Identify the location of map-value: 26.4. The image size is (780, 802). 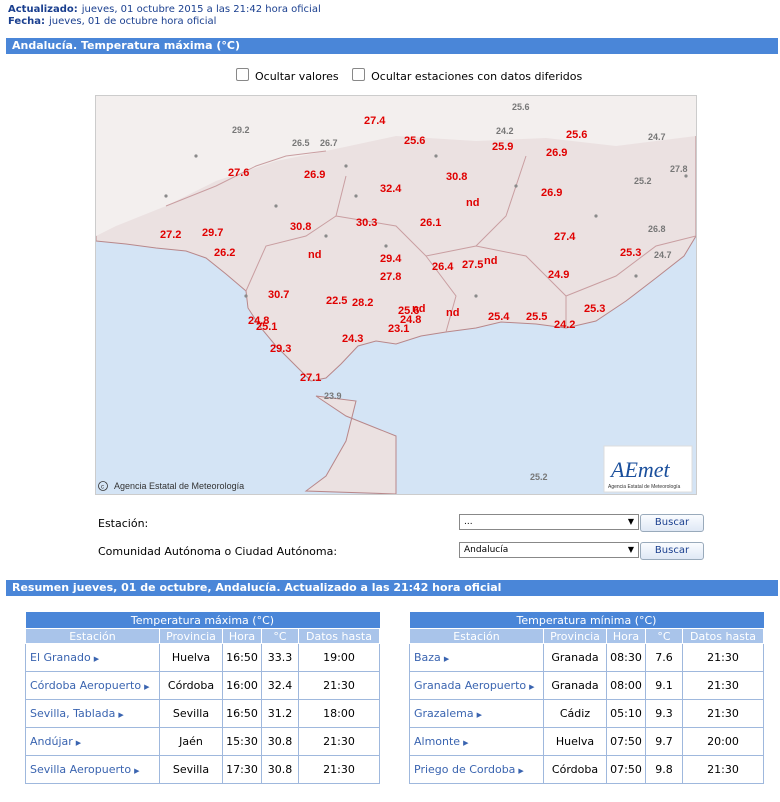
(443, 267).